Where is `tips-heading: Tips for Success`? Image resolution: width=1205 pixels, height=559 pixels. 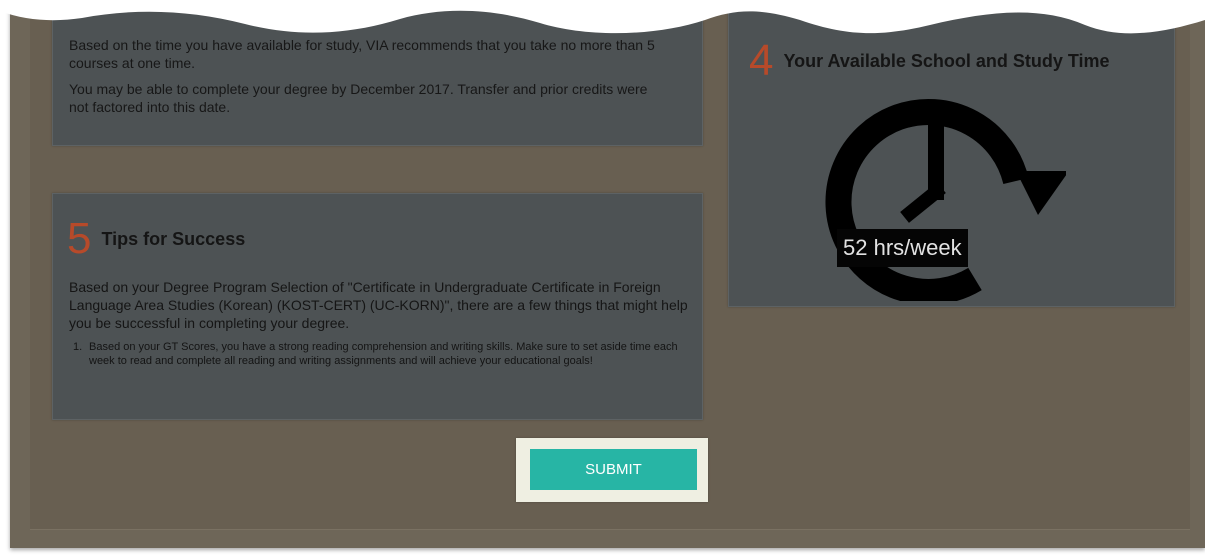
tips-heading: Tips for Success is located at coordinates (173, 239).